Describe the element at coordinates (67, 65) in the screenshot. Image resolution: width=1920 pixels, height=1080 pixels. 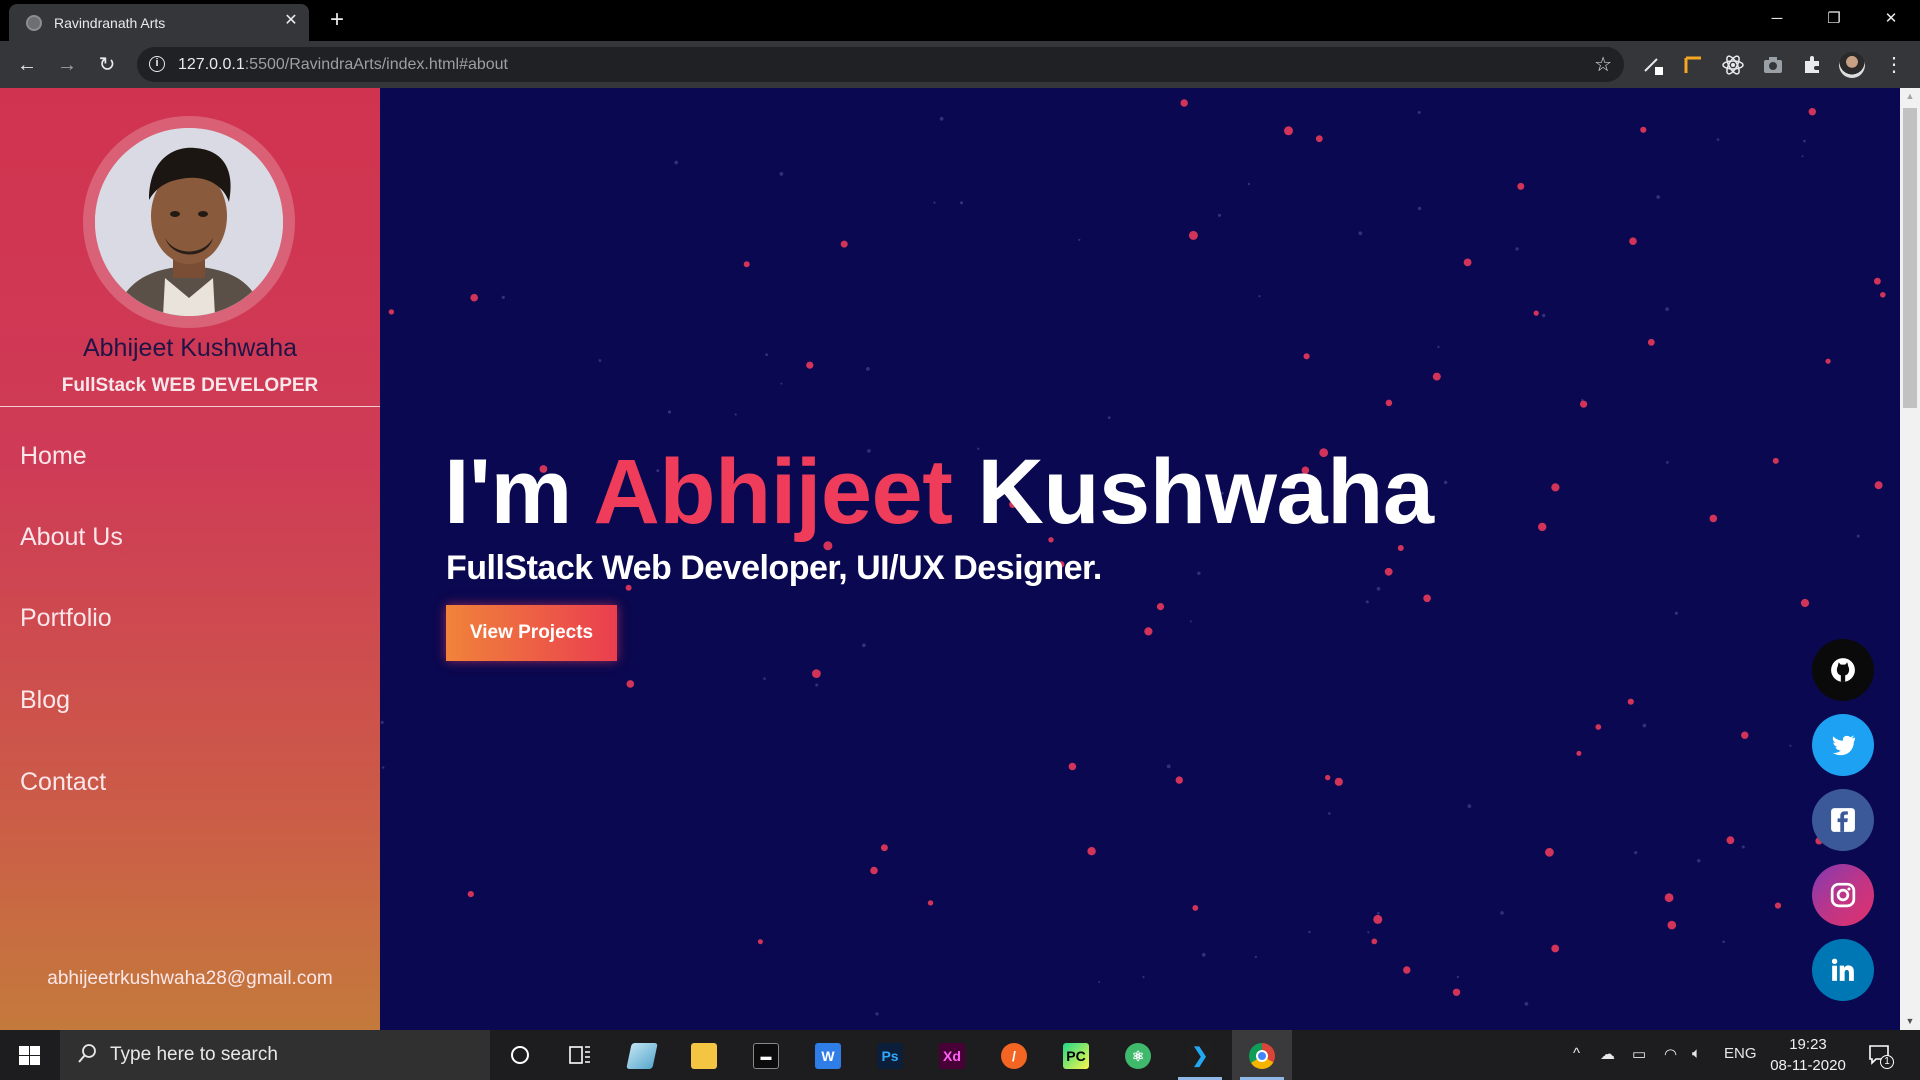
I see `forward-button: →` at that location.